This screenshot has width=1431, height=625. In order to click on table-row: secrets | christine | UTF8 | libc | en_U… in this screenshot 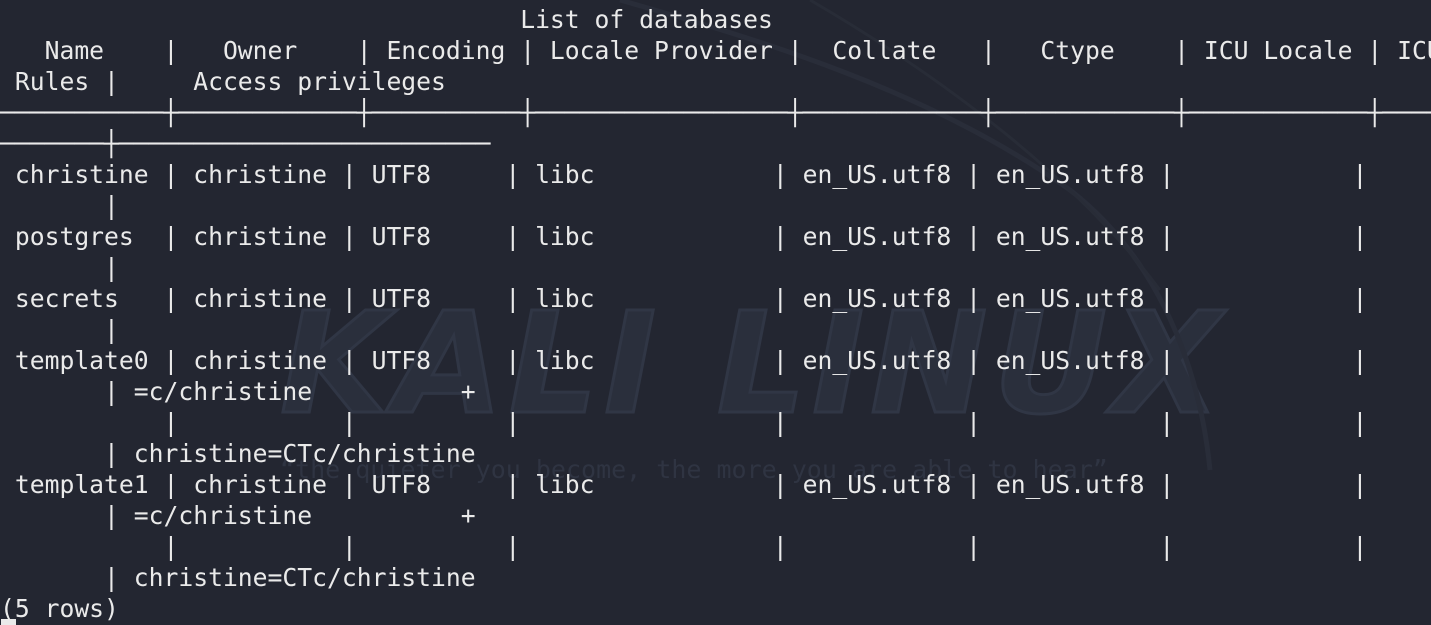, I will do `click(684, 298)`.